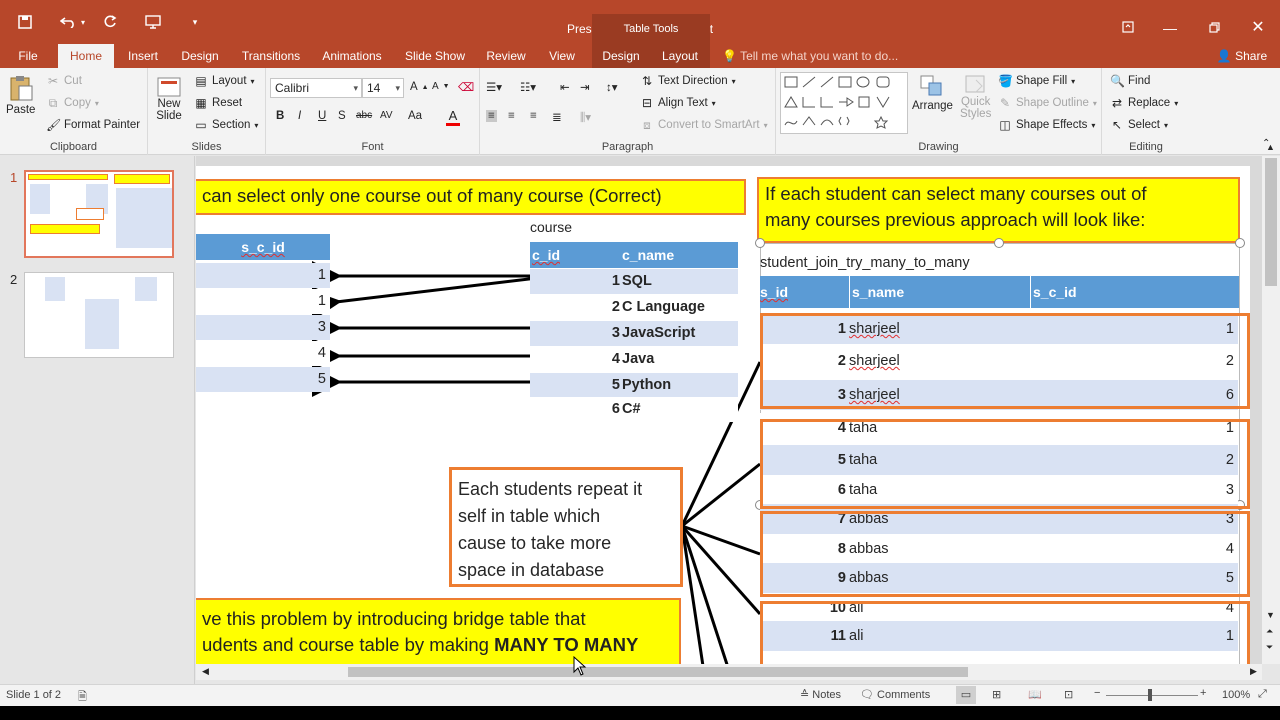  I want to click on scroll-right-icon: ▶, so click(1253, 671).